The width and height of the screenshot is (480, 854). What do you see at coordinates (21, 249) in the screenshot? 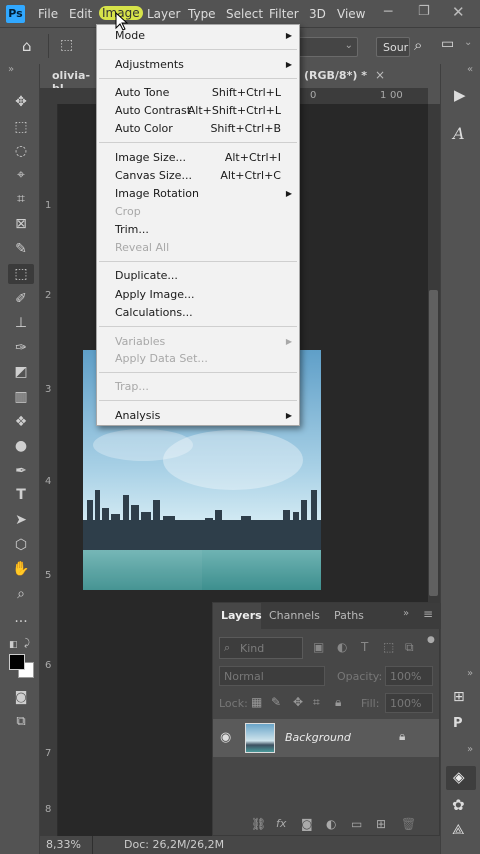
I see `eyedropper-tool-icon: ✎` at bounding box center [21, 249].